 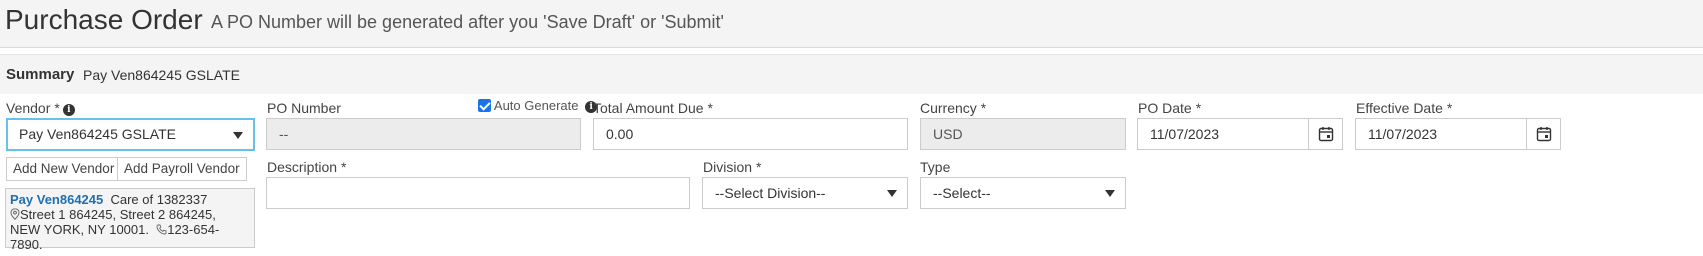 I want to click on division-select: --Select Division--, so click(x=805, y=193).